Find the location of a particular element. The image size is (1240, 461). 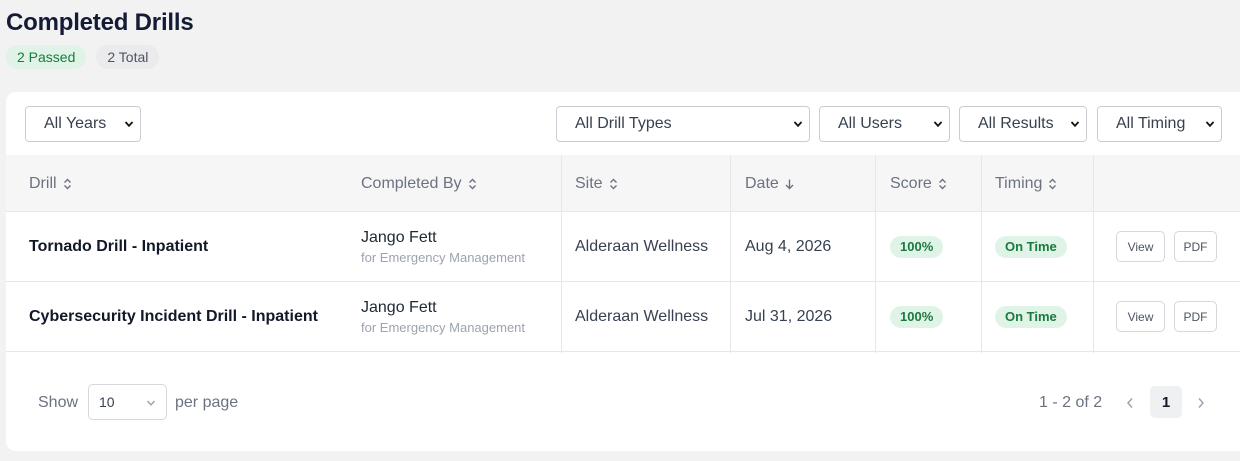

results-filter: All Results is located at coordinates (1023, 124).